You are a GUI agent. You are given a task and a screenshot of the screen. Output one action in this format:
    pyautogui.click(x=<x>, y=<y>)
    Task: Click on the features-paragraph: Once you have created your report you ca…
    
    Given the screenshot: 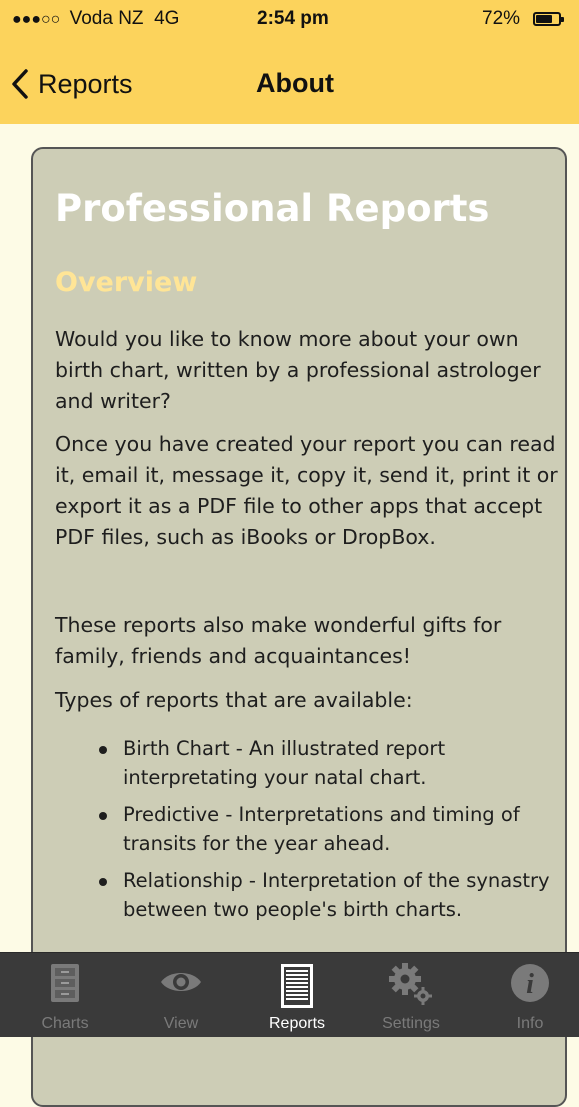 What is the action you would take?
    pyautogui.click(x=306, y=490)
    